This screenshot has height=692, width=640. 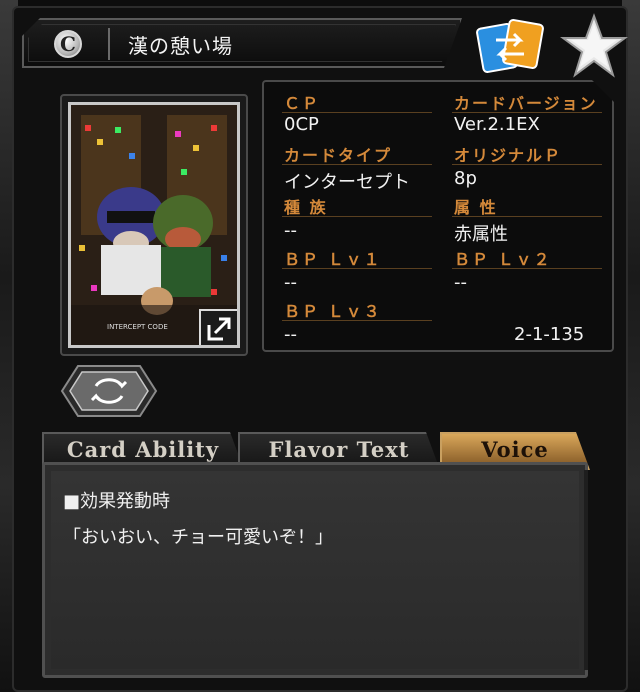 What do you see at coordinates (198, 537) in the screenshot?
I see `voice-quote: 「おいおい、チョー可愛いぞ！」` at bounding box center [198, 537].